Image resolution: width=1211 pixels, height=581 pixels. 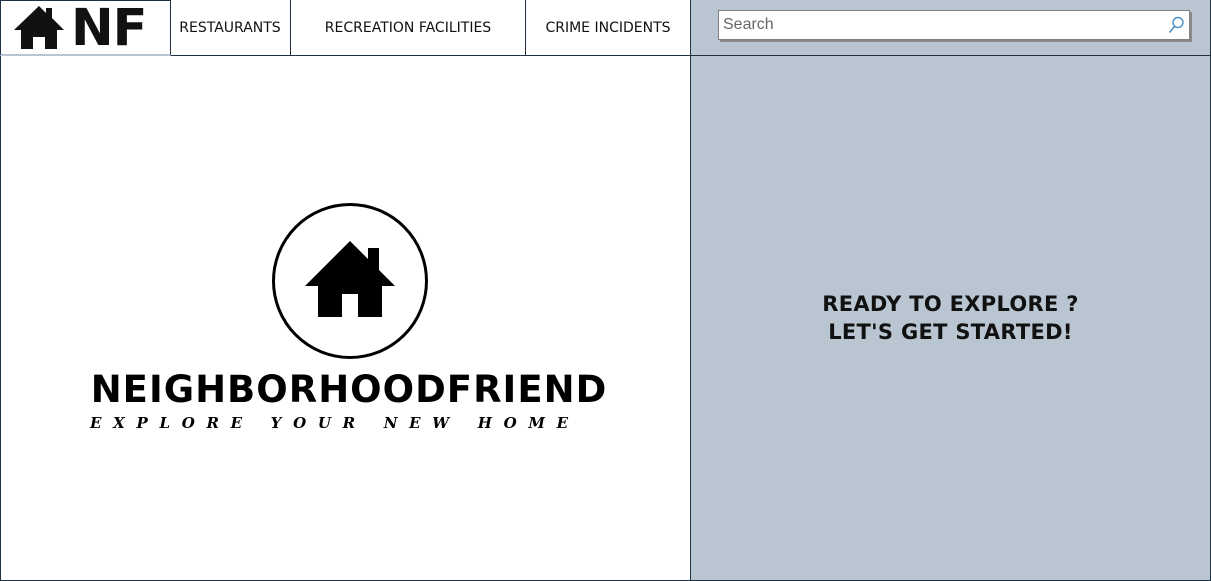 I want to click on brand-name: NEIGHBORHOODFRIEND, so click(x=349, y=389).